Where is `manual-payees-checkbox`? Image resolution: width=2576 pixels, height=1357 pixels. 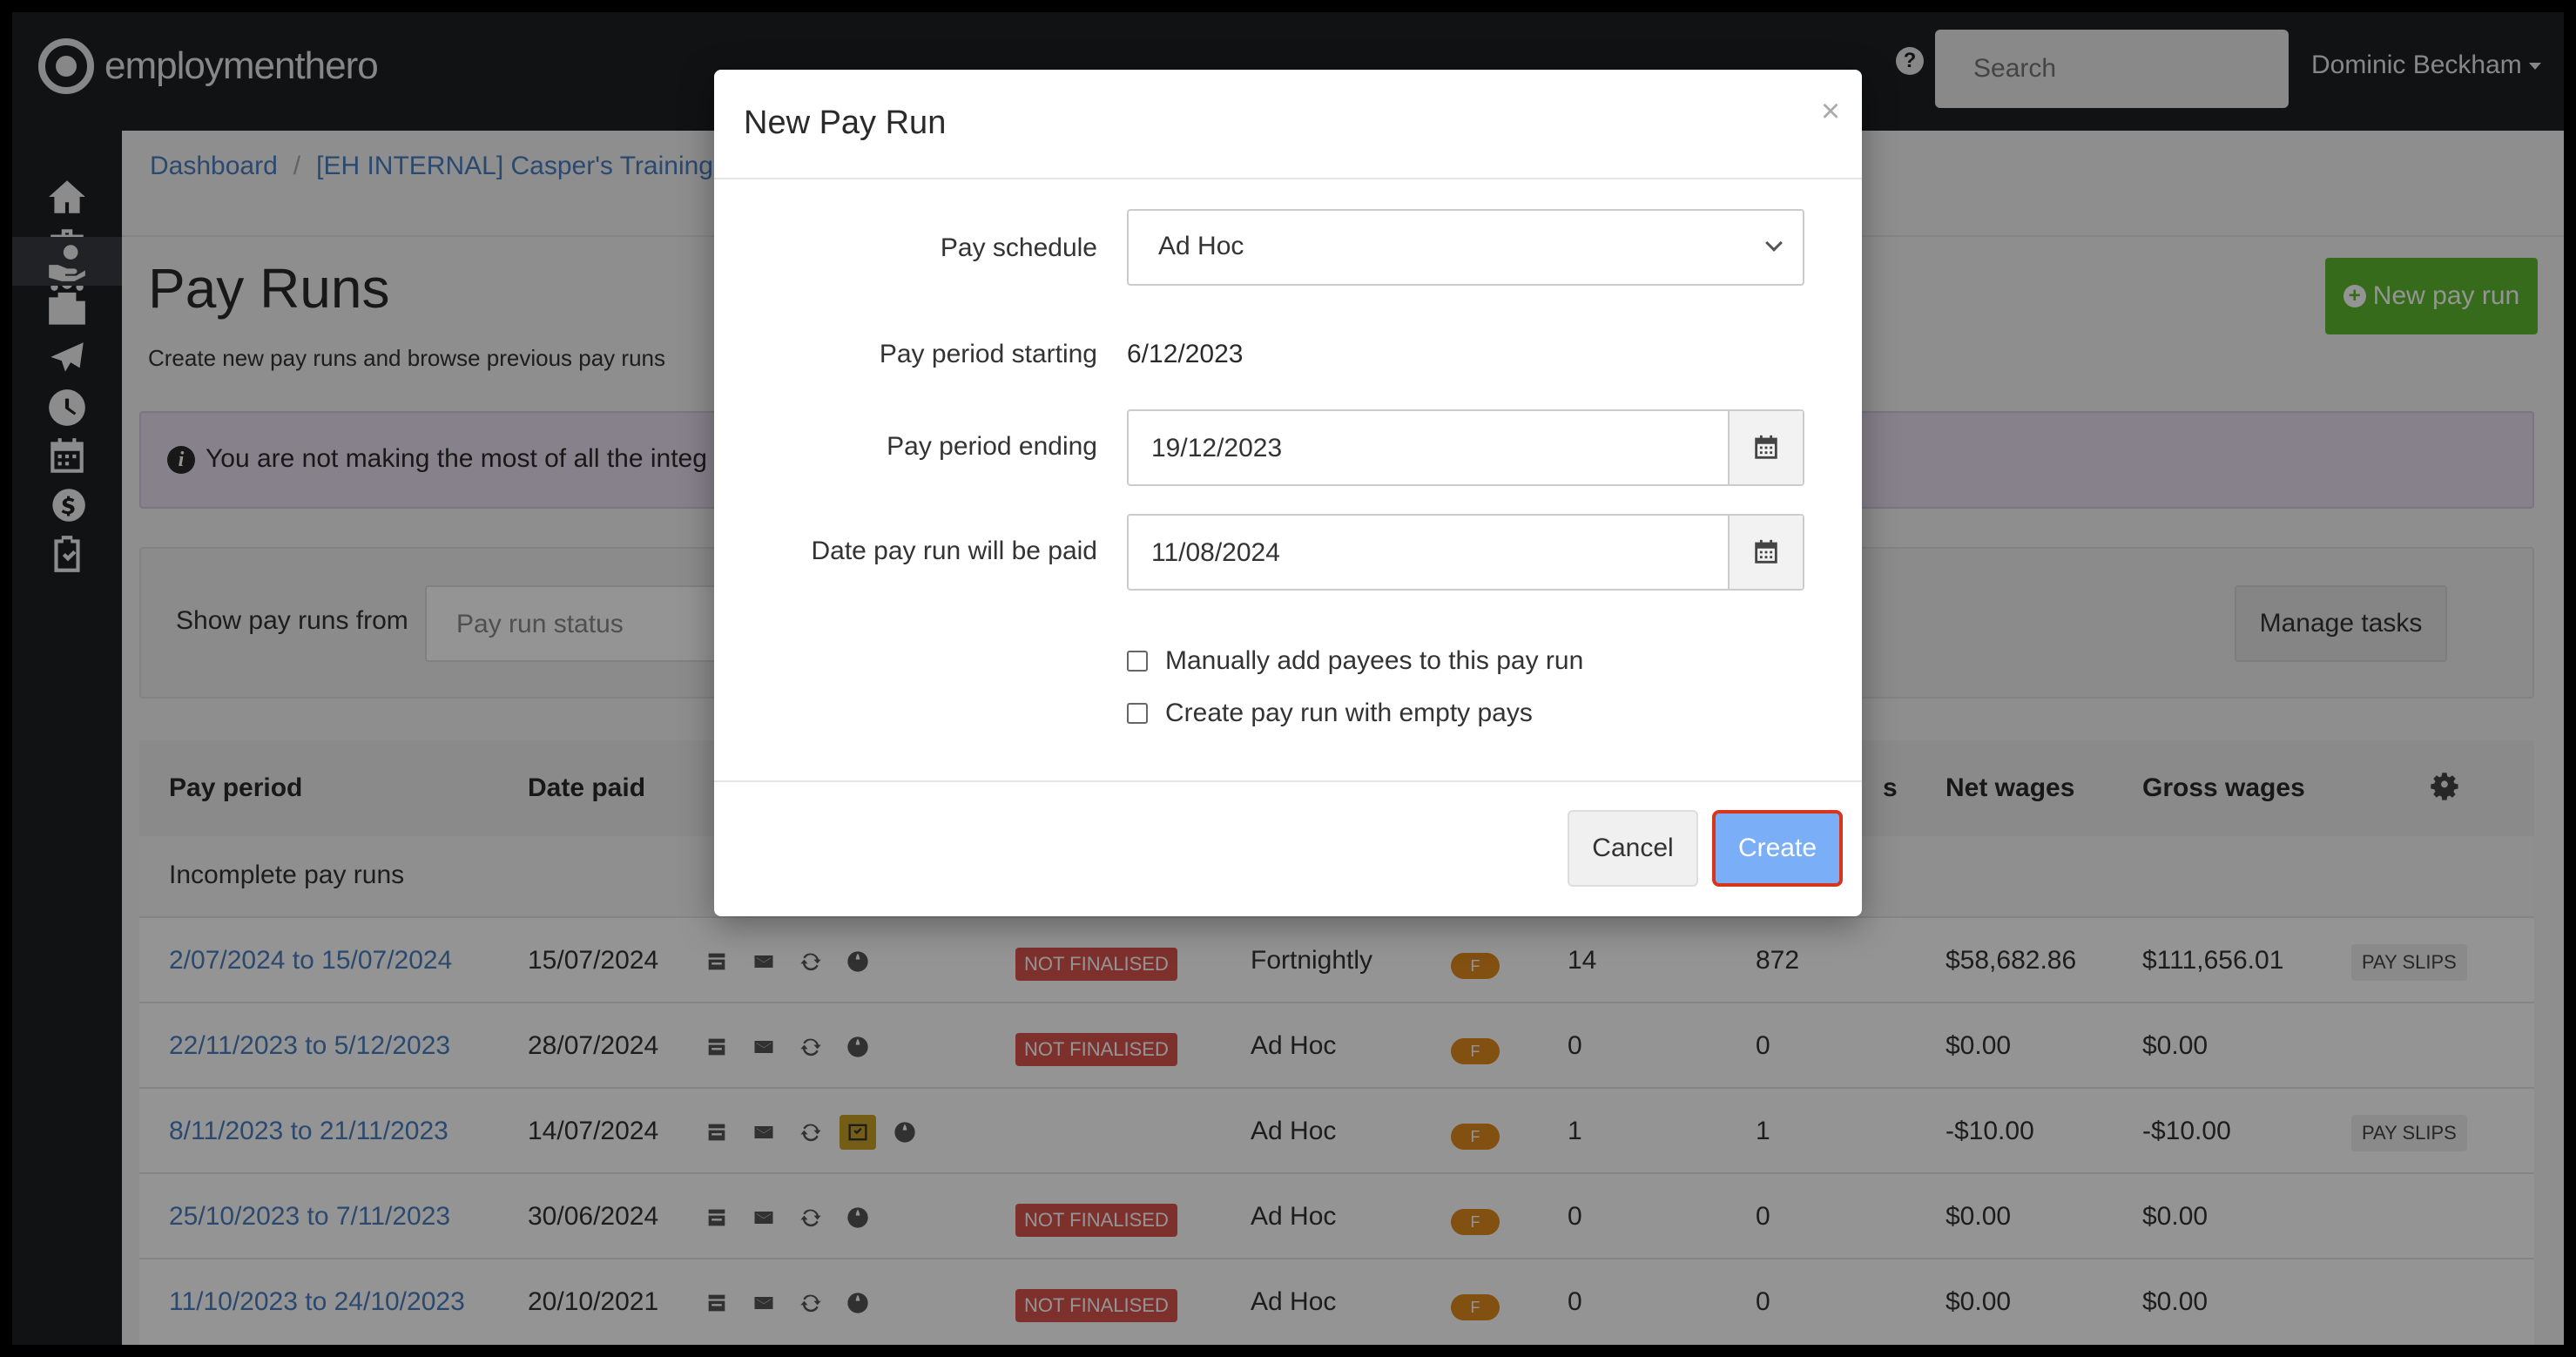
manual-payees-checkbox is located at coordinates (1138, 661).